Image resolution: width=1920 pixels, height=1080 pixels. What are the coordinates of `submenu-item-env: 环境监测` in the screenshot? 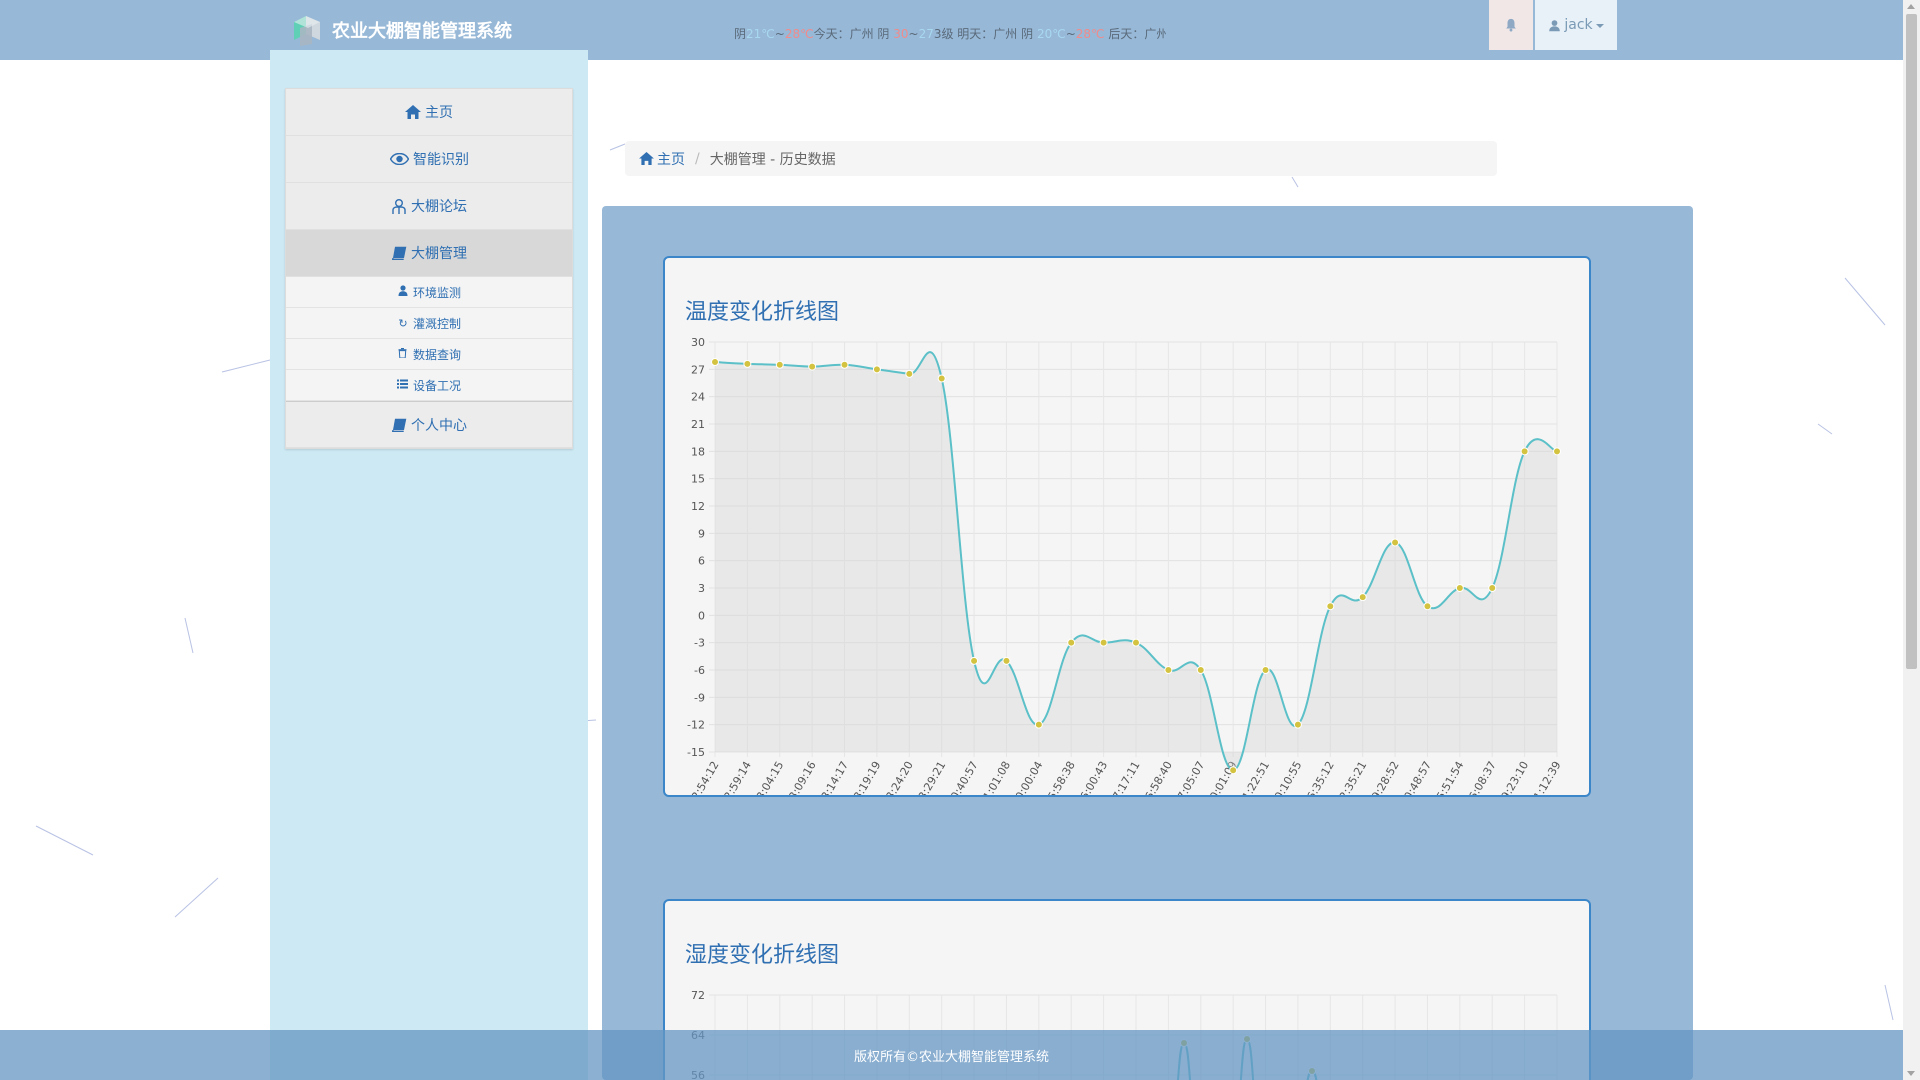 It's located at (429, 292).